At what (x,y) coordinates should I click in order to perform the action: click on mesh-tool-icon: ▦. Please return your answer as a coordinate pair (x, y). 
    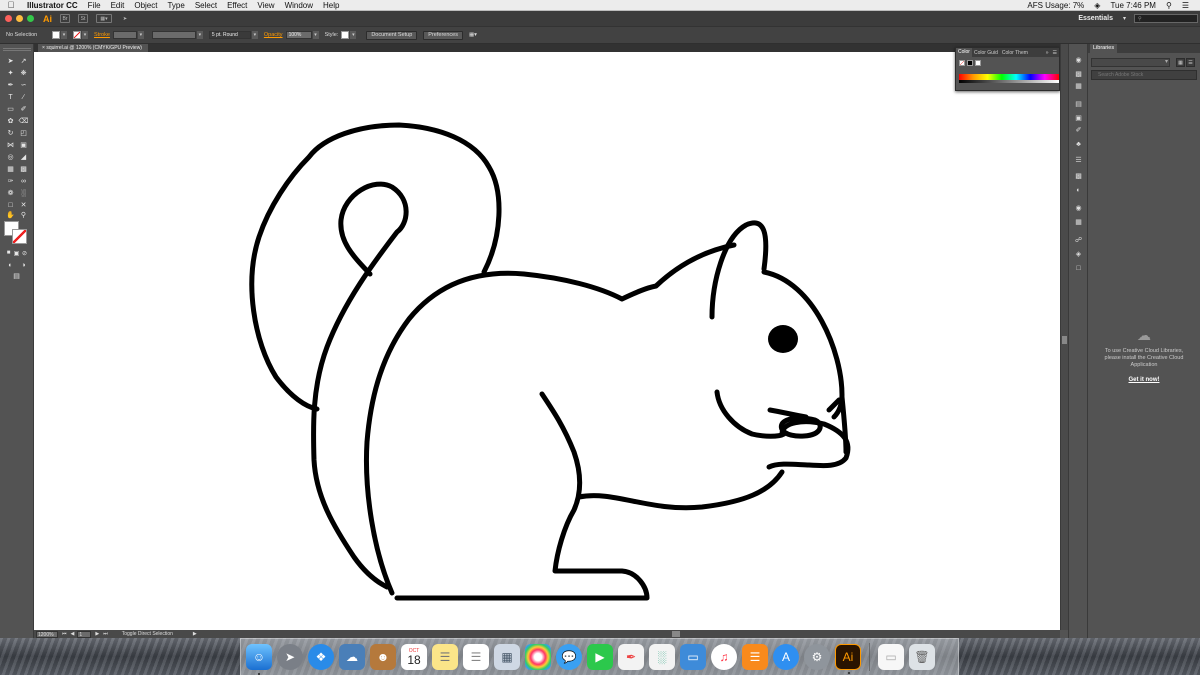
    Looking at the image, I should click on (10, 169).